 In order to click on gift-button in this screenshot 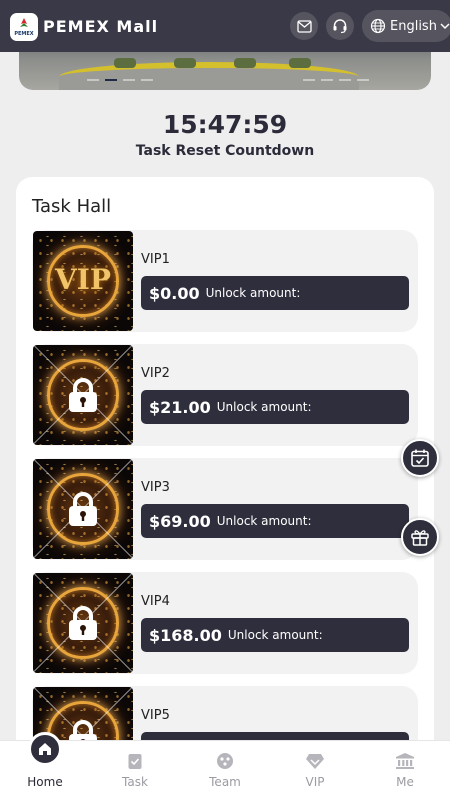, I will do `click(420, 537)`.